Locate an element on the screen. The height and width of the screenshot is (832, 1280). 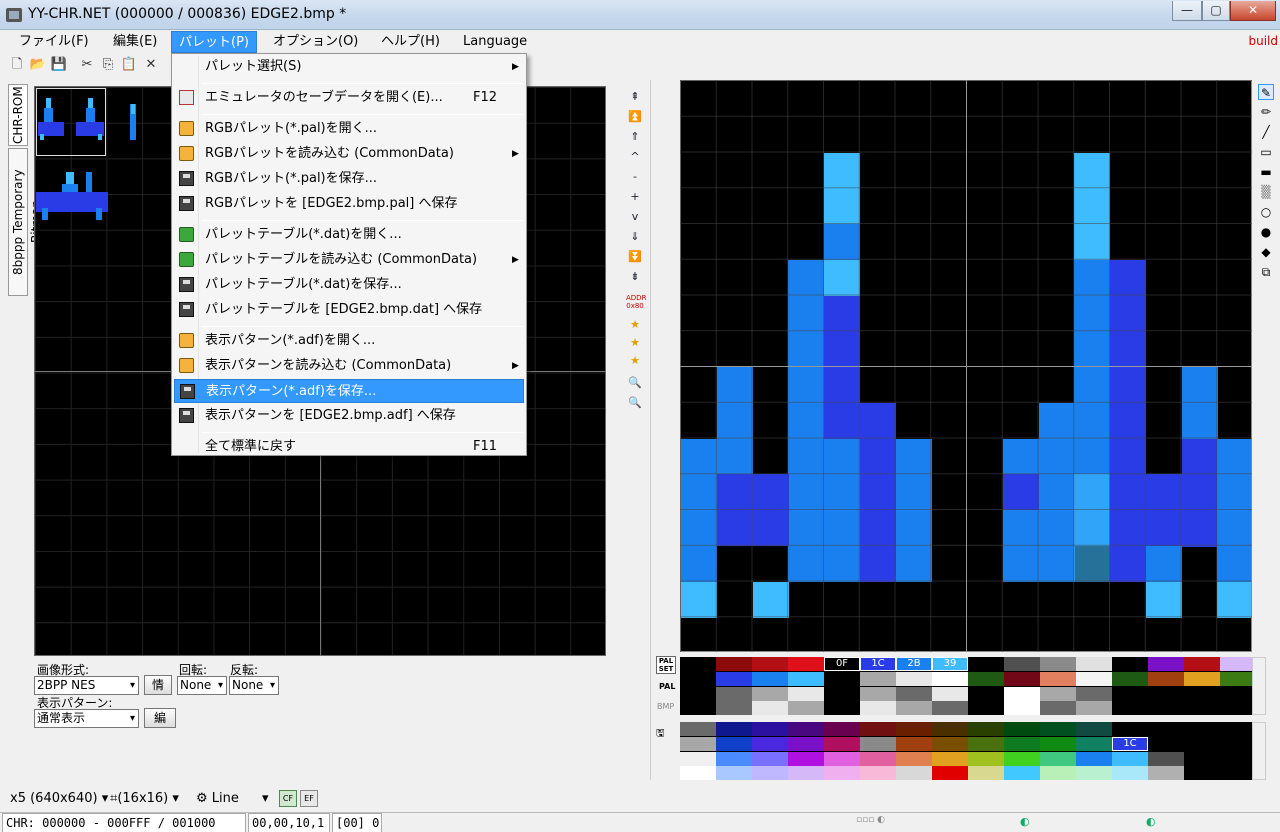
save-icon: 💾 is located at coordinates (59, 65).